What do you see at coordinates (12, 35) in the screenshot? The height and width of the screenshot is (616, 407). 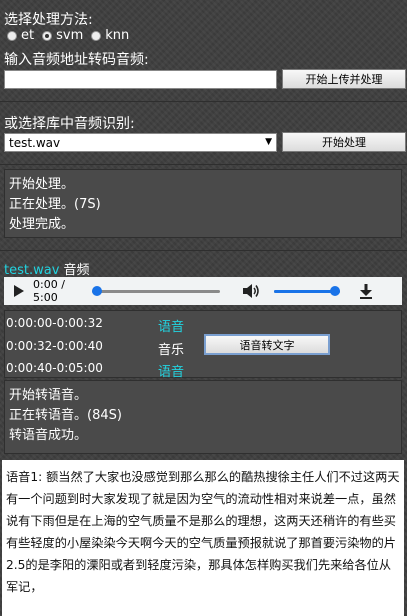 I see `radio-et` at bounding box center [12, 35].